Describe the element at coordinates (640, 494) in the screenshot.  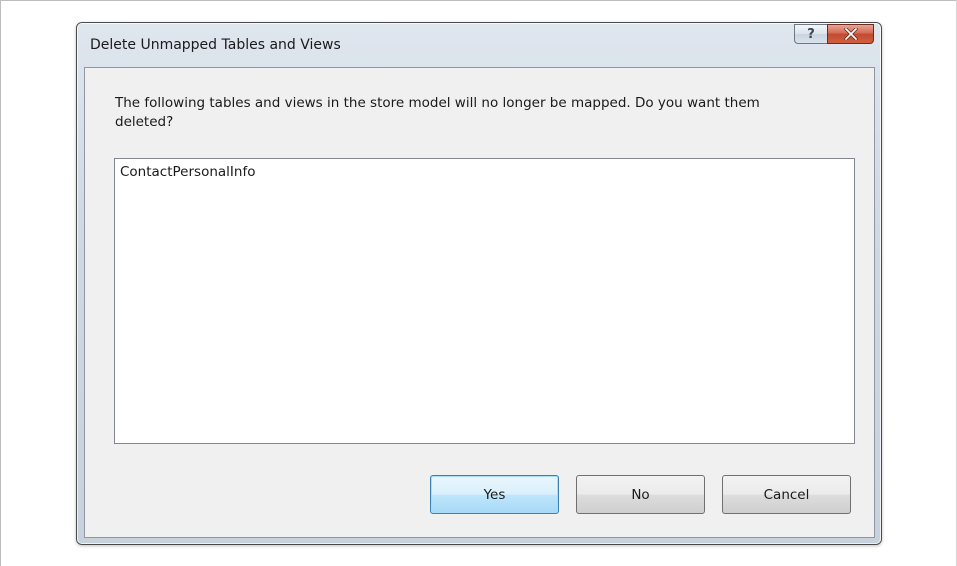
I see `no-button: No` at that location.